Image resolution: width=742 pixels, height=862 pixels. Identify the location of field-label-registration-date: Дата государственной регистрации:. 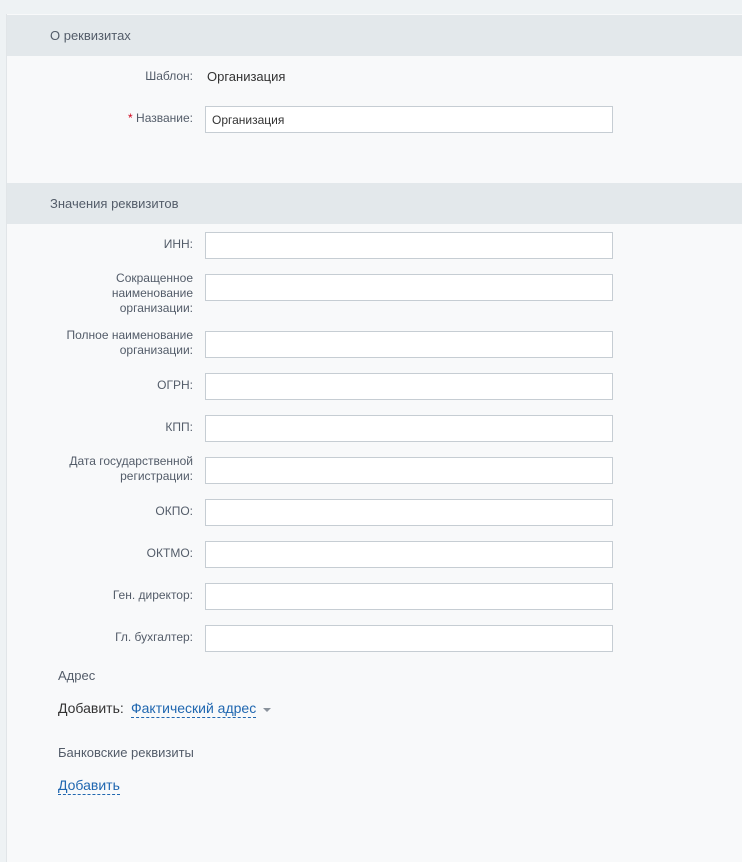
(131, 468).